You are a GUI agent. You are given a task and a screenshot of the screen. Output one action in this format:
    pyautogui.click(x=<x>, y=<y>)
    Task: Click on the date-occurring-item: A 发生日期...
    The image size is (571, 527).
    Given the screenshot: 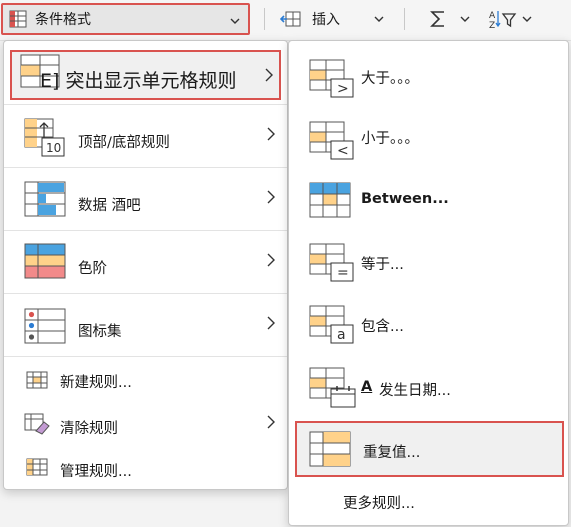 What is the action you would take?
    pyautogui.click(x=428, y=388)
    